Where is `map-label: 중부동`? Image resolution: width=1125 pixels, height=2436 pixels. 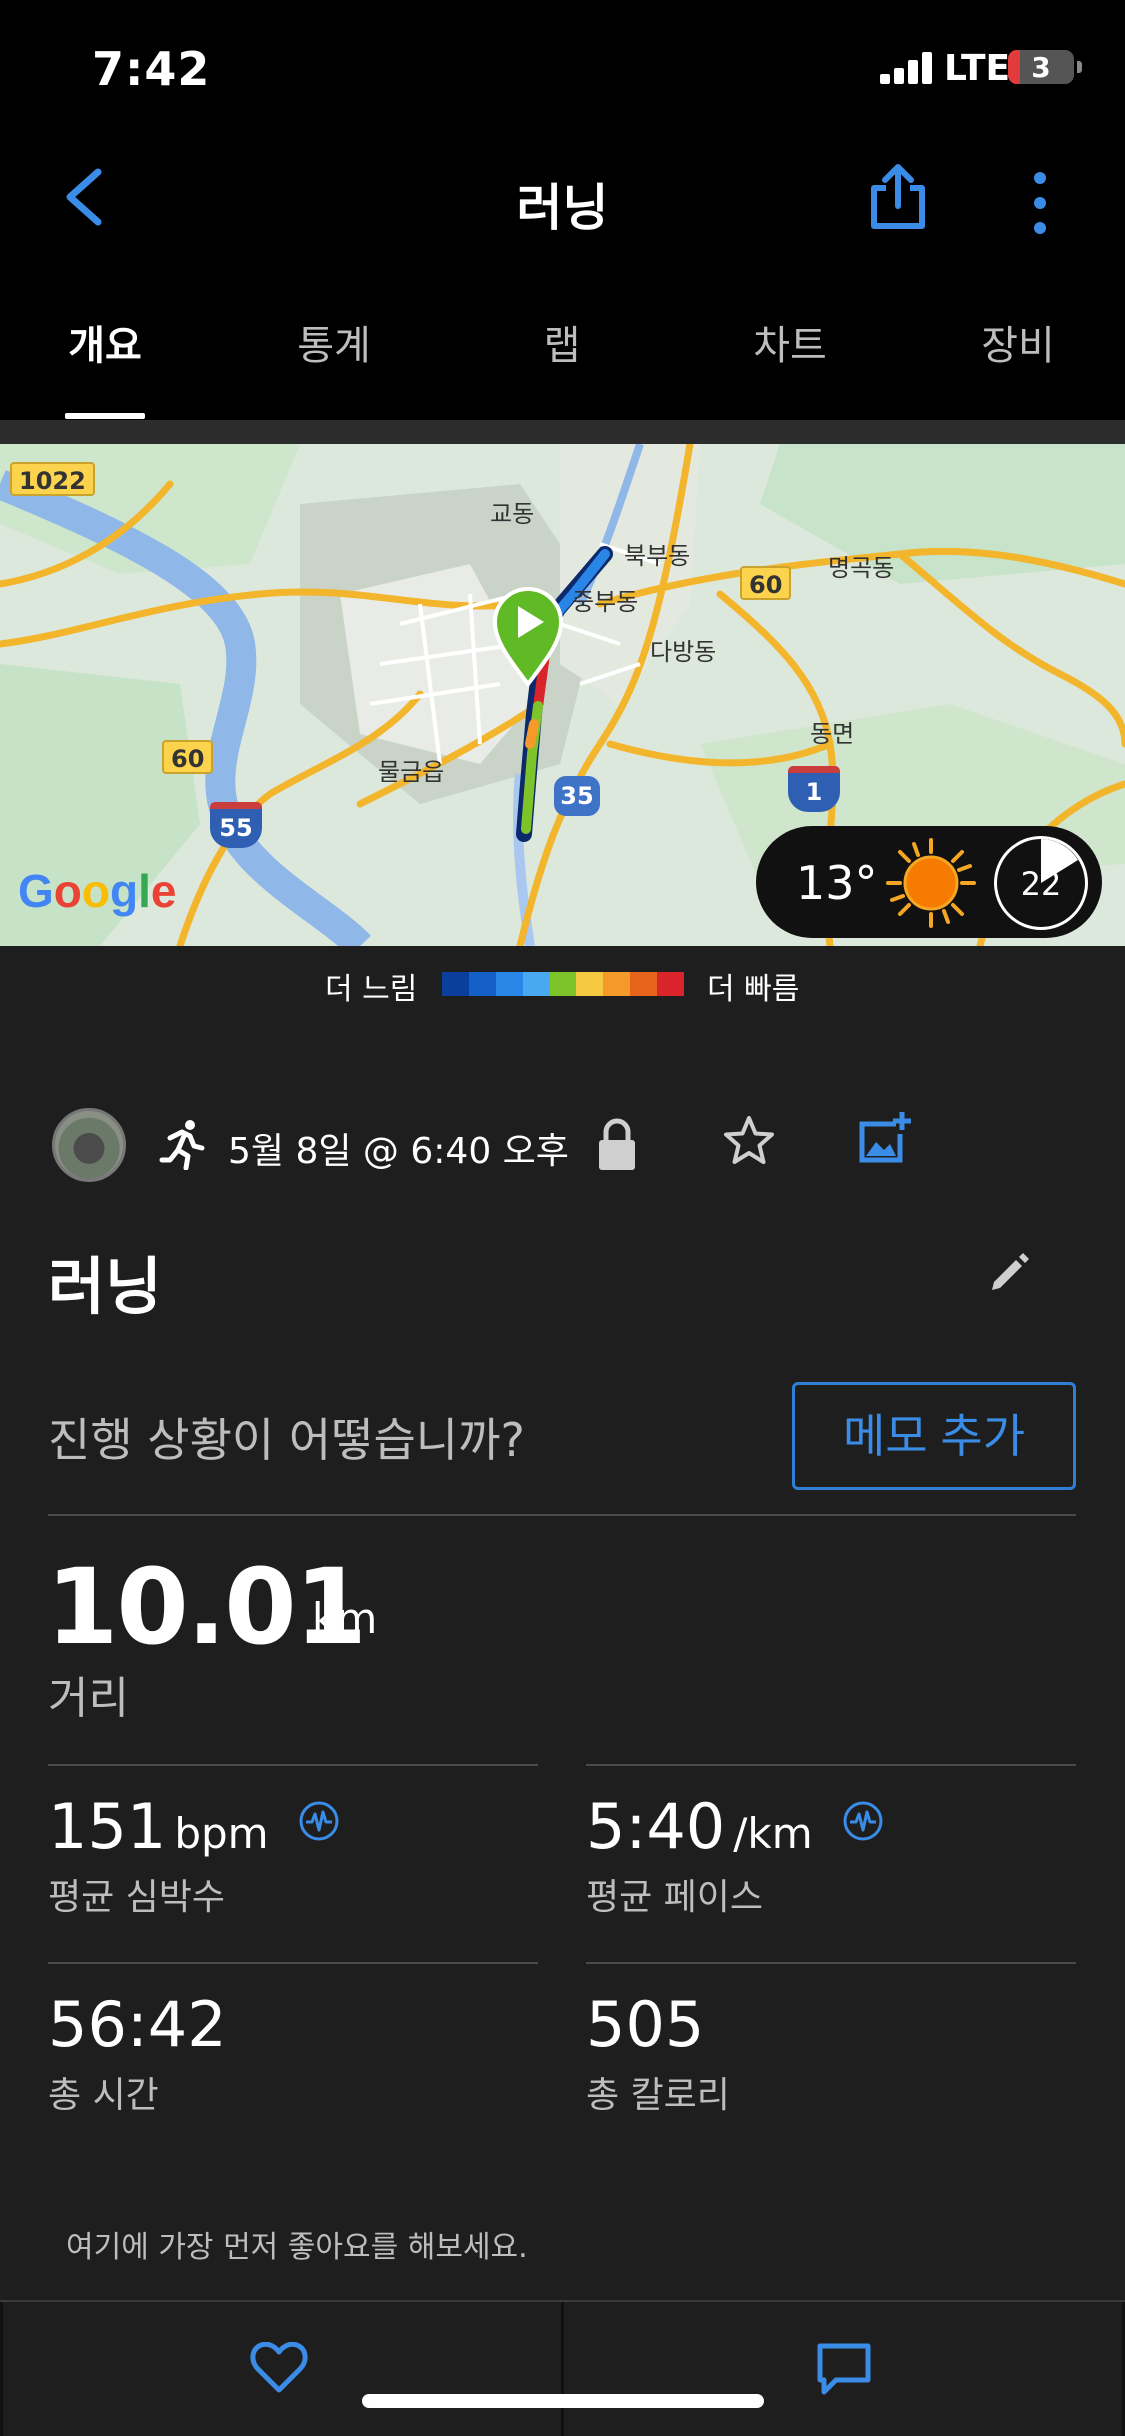
map-label: 중부동 is located at coordinates (605, 602).